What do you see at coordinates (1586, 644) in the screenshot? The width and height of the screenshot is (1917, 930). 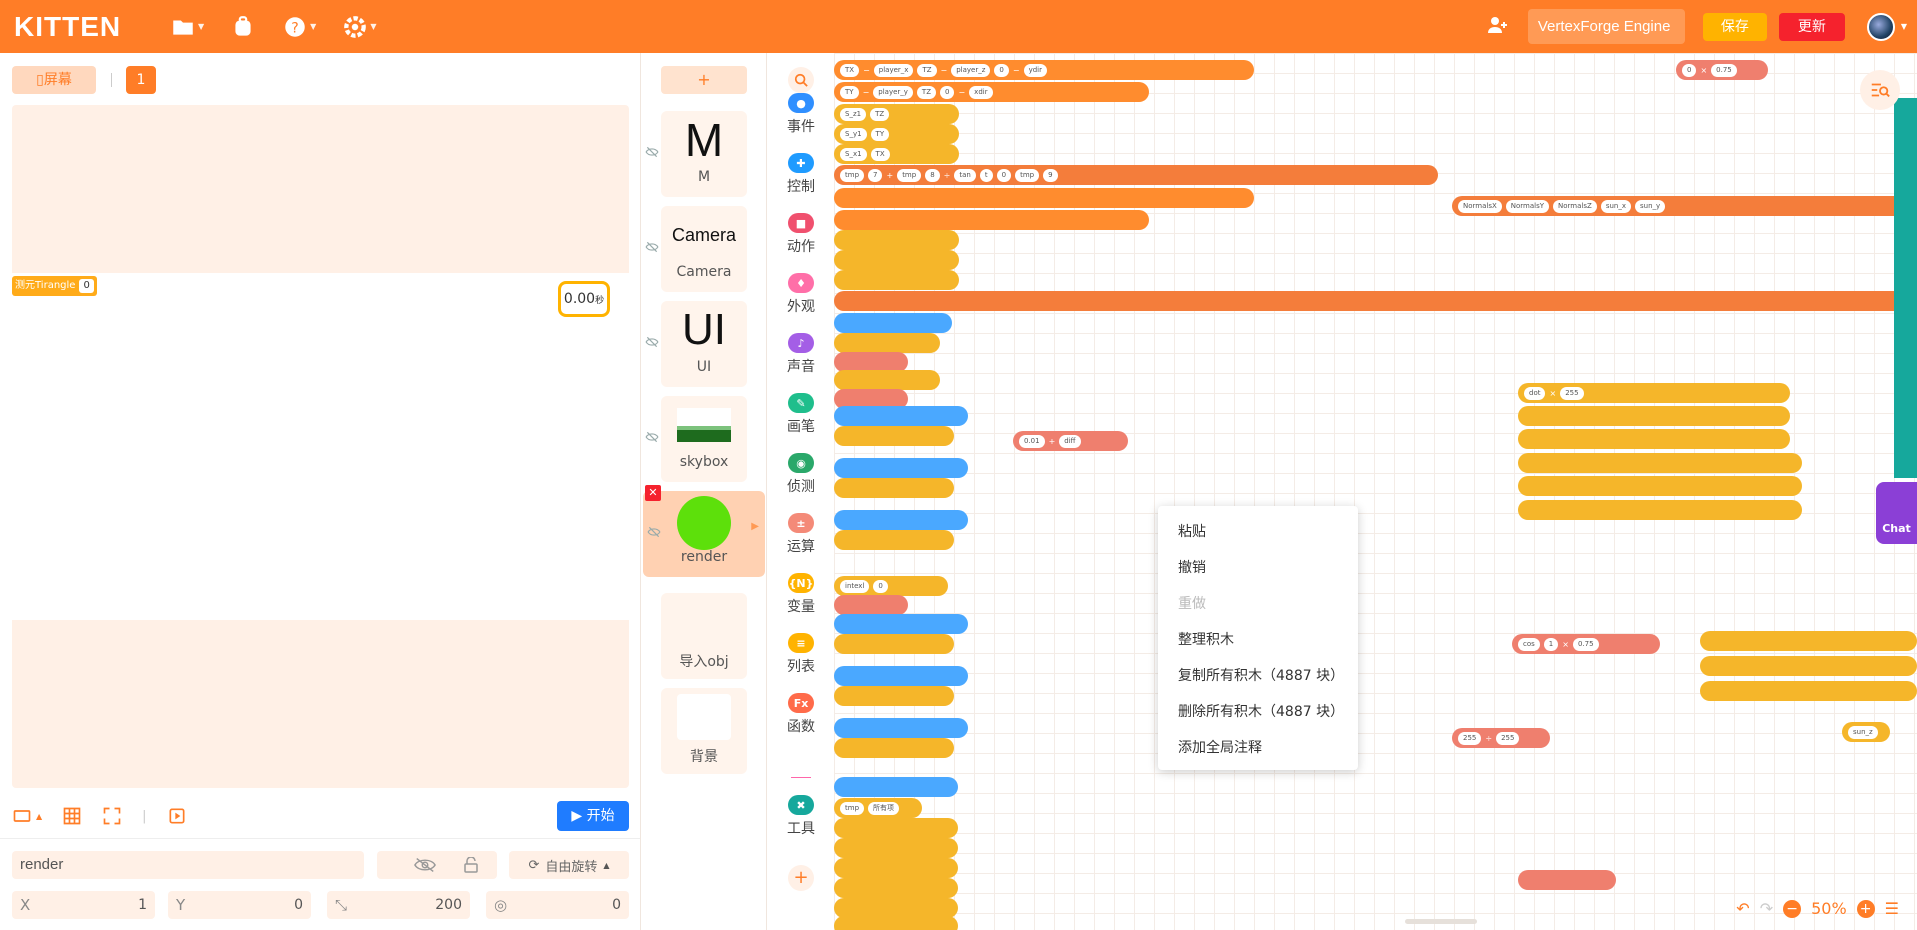 I see `code-block: cos 1 × 0.75` at bounding box center [1586, 644].